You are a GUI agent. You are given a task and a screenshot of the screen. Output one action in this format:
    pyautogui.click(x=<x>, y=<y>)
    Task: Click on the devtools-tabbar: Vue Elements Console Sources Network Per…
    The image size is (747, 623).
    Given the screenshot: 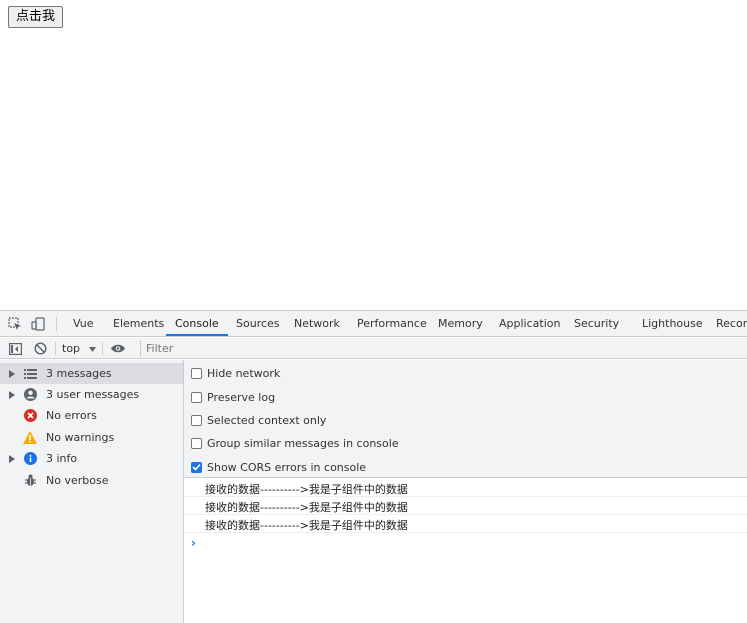 What is the action you would take?
    pyautogui.click(x=373, y=324)
    